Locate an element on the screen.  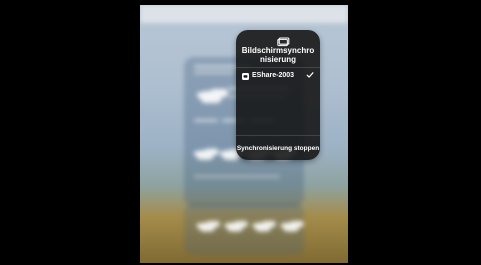
weather-forecast-strip is located at coordinates (244, 229).